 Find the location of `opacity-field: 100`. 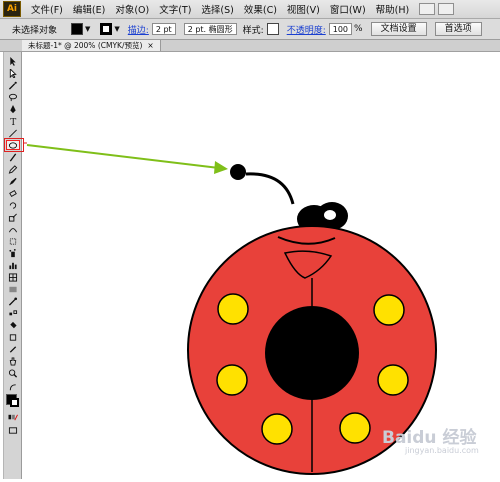

opacity-field: 100 is located at coordinates (340, 29).